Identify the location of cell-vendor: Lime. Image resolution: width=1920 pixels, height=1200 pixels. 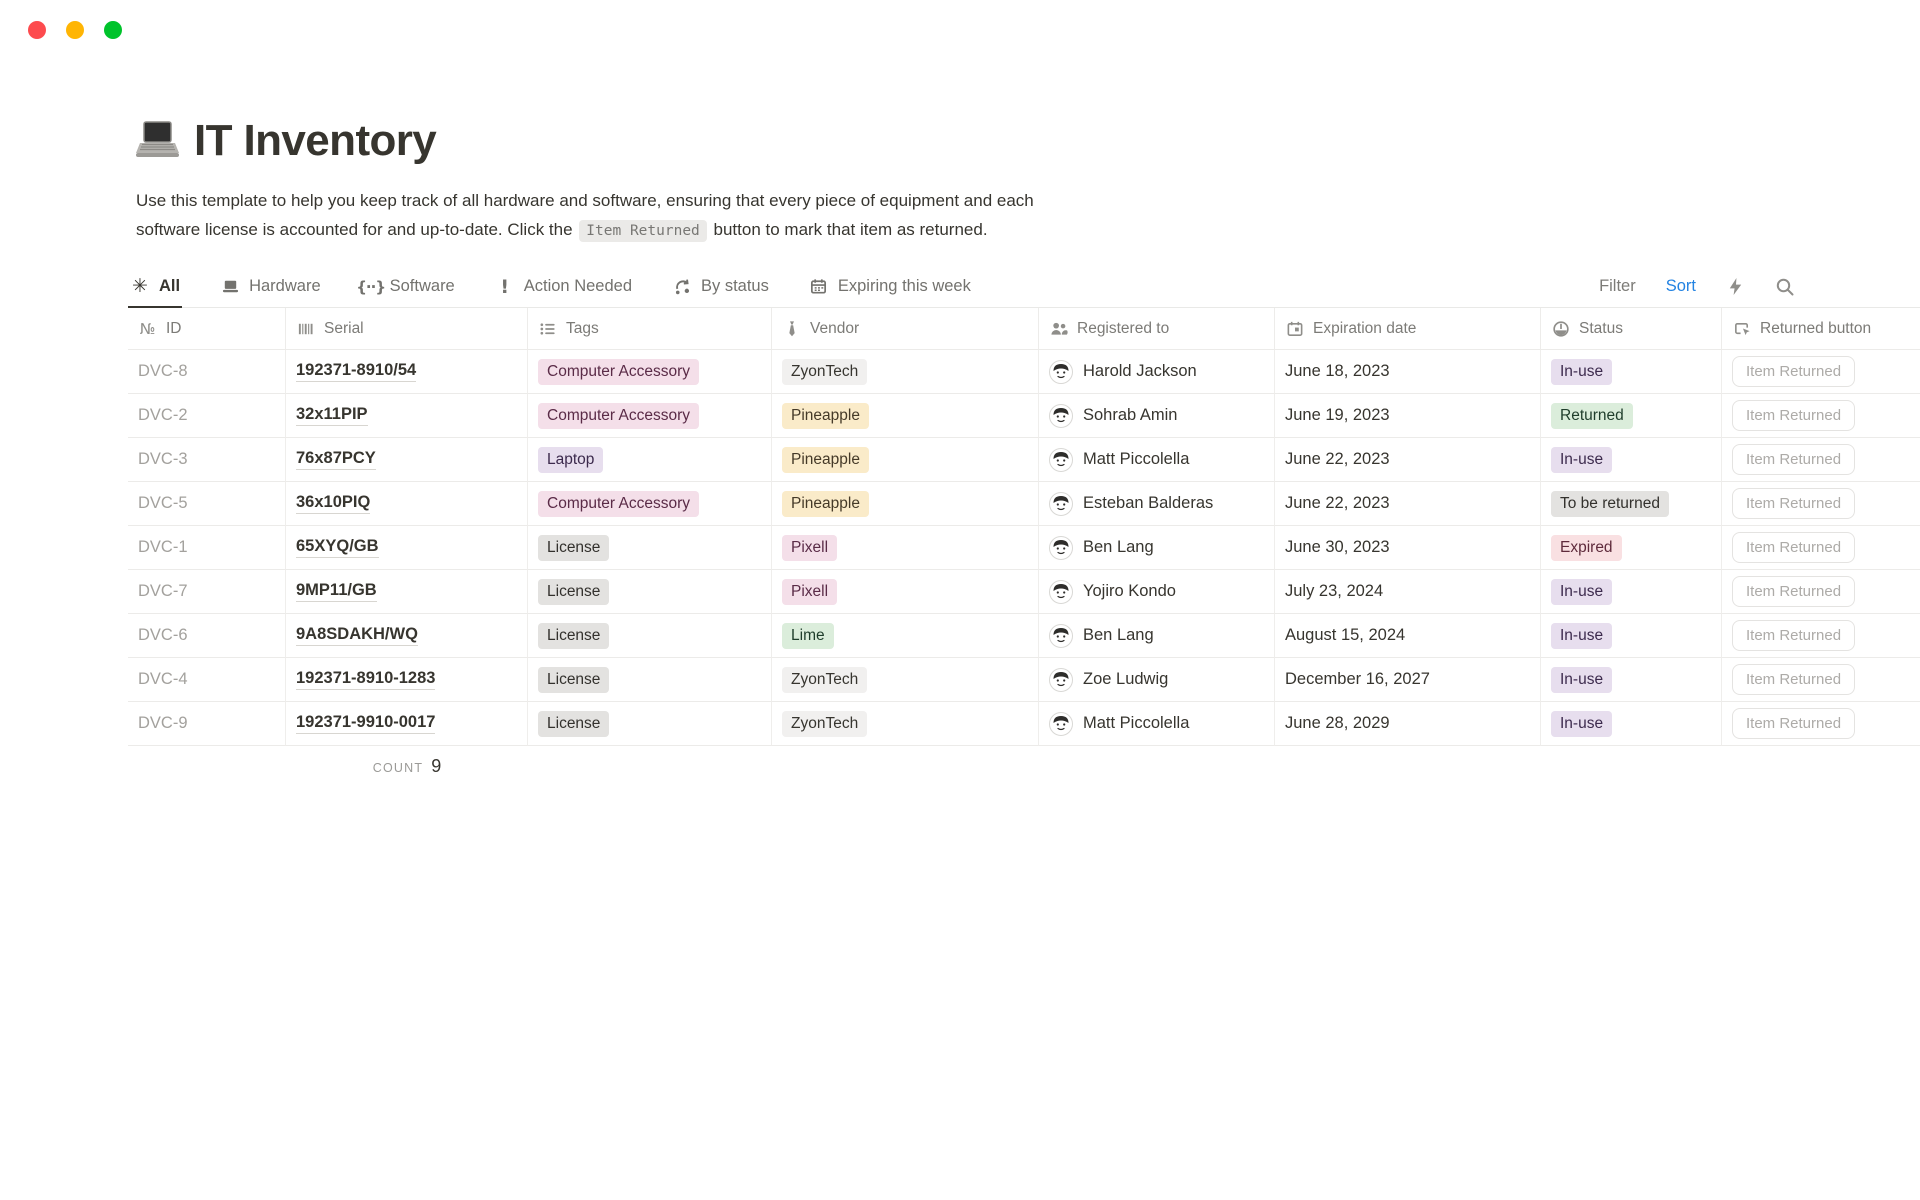
(905, 636).